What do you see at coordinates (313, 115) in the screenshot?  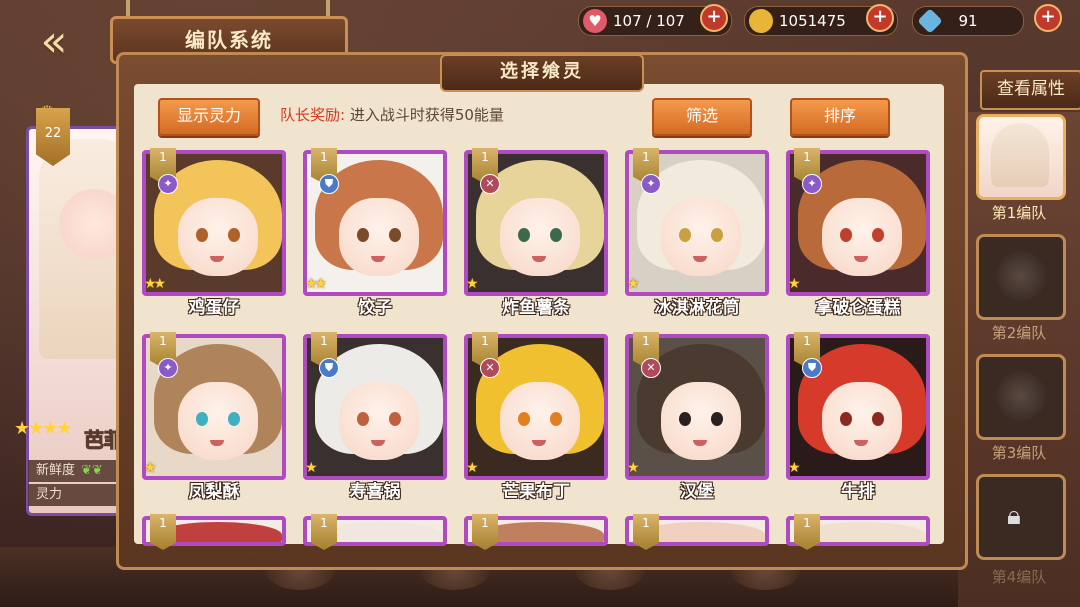 I see `leader-bonus-label: 队长奖励:` at bounding box center [313, 115].